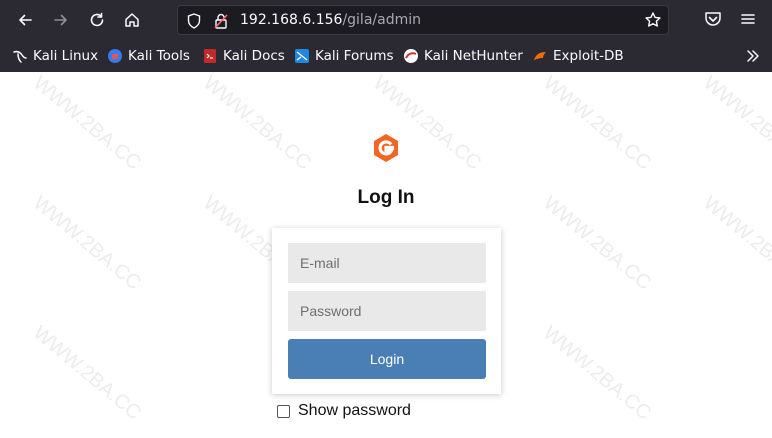 This screenshot has width=772, height=438. What do you see at coordinates (411, 56) in the screenshot?
I see `nethunter-icon` at bounding box center [411, 56].